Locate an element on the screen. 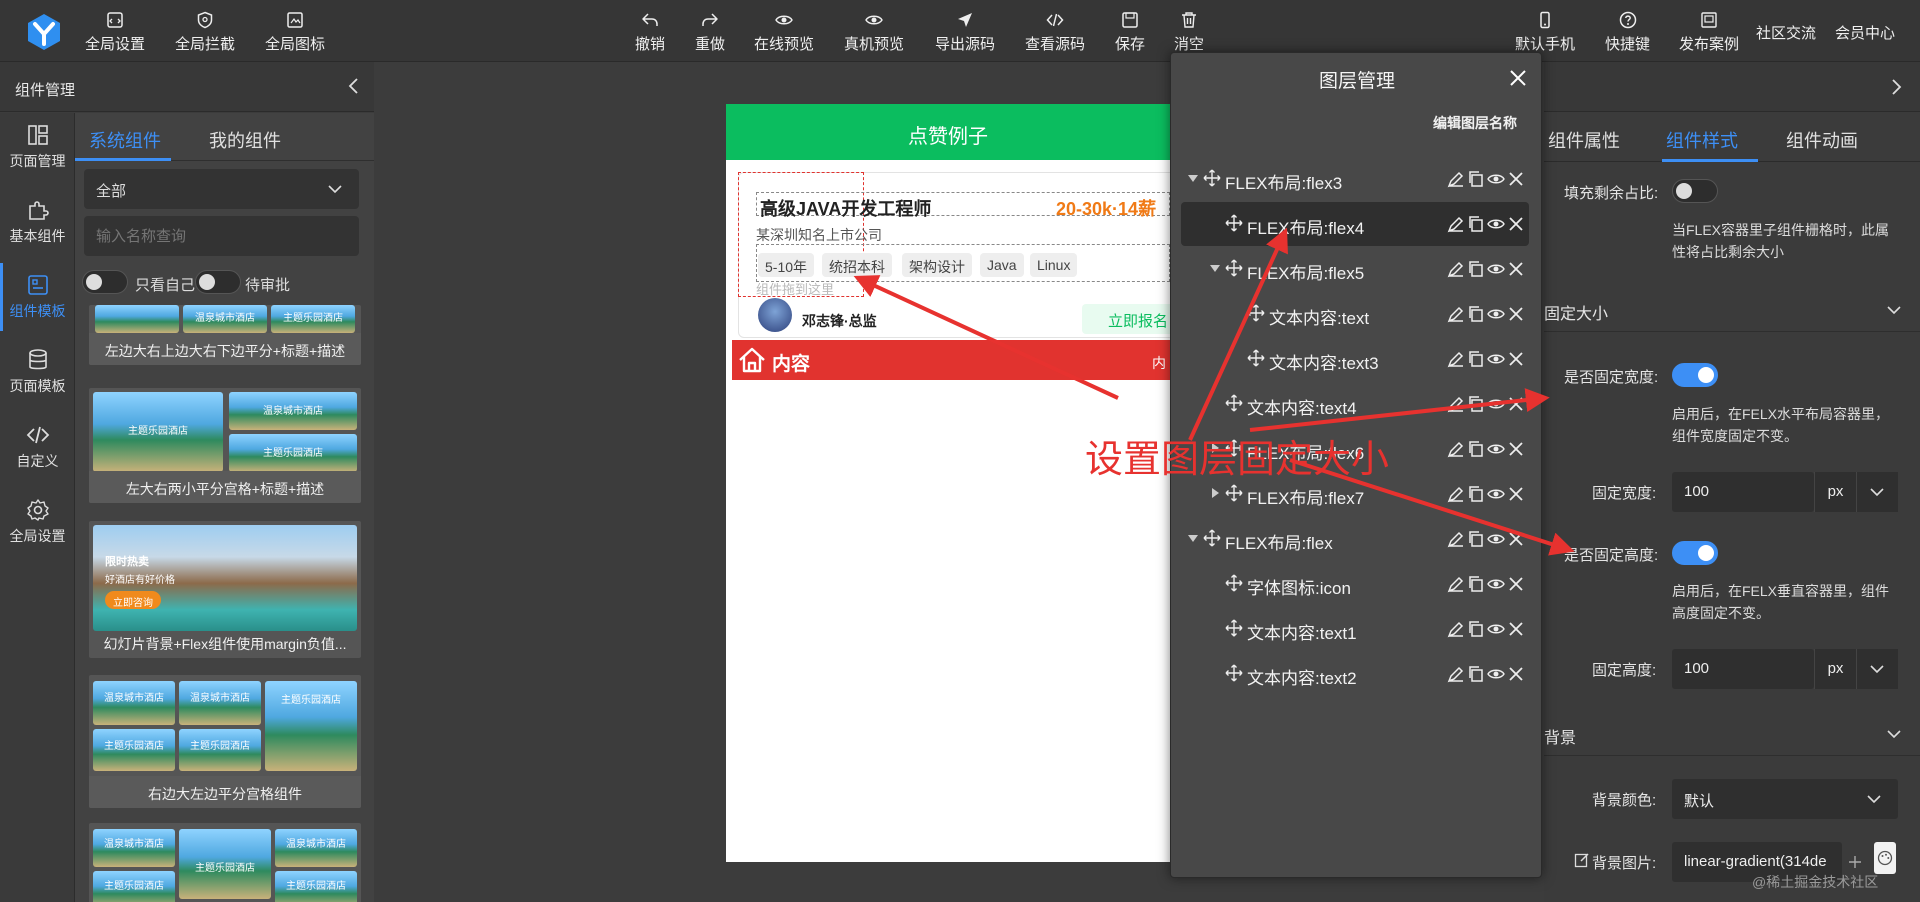 Image resolution: width=1920 pixels, height=902 pixels. shortcuts-button: 快捷键 is located at coordinates (1627, 32).